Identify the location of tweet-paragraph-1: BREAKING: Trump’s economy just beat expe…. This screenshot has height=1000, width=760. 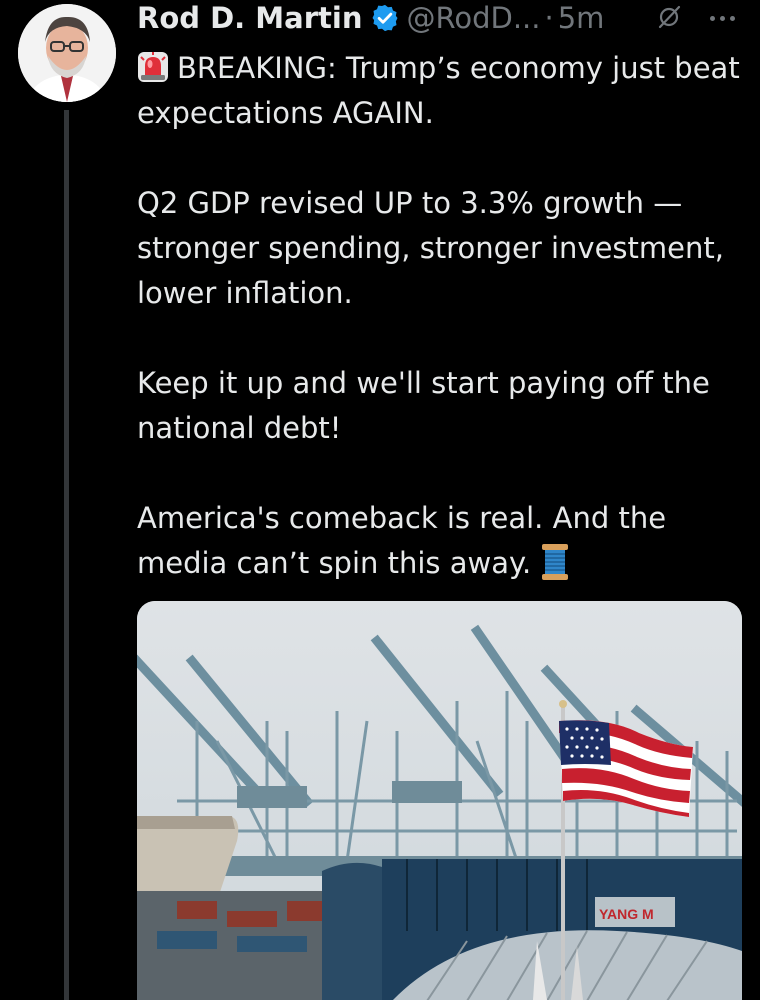
(444, 91).